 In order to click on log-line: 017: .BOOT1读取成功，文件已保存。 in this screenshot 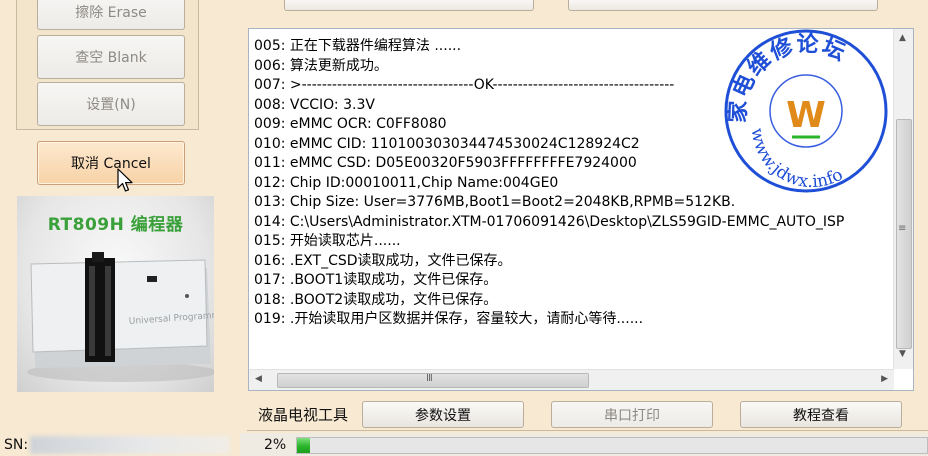, I will do `click(376, 280)`.